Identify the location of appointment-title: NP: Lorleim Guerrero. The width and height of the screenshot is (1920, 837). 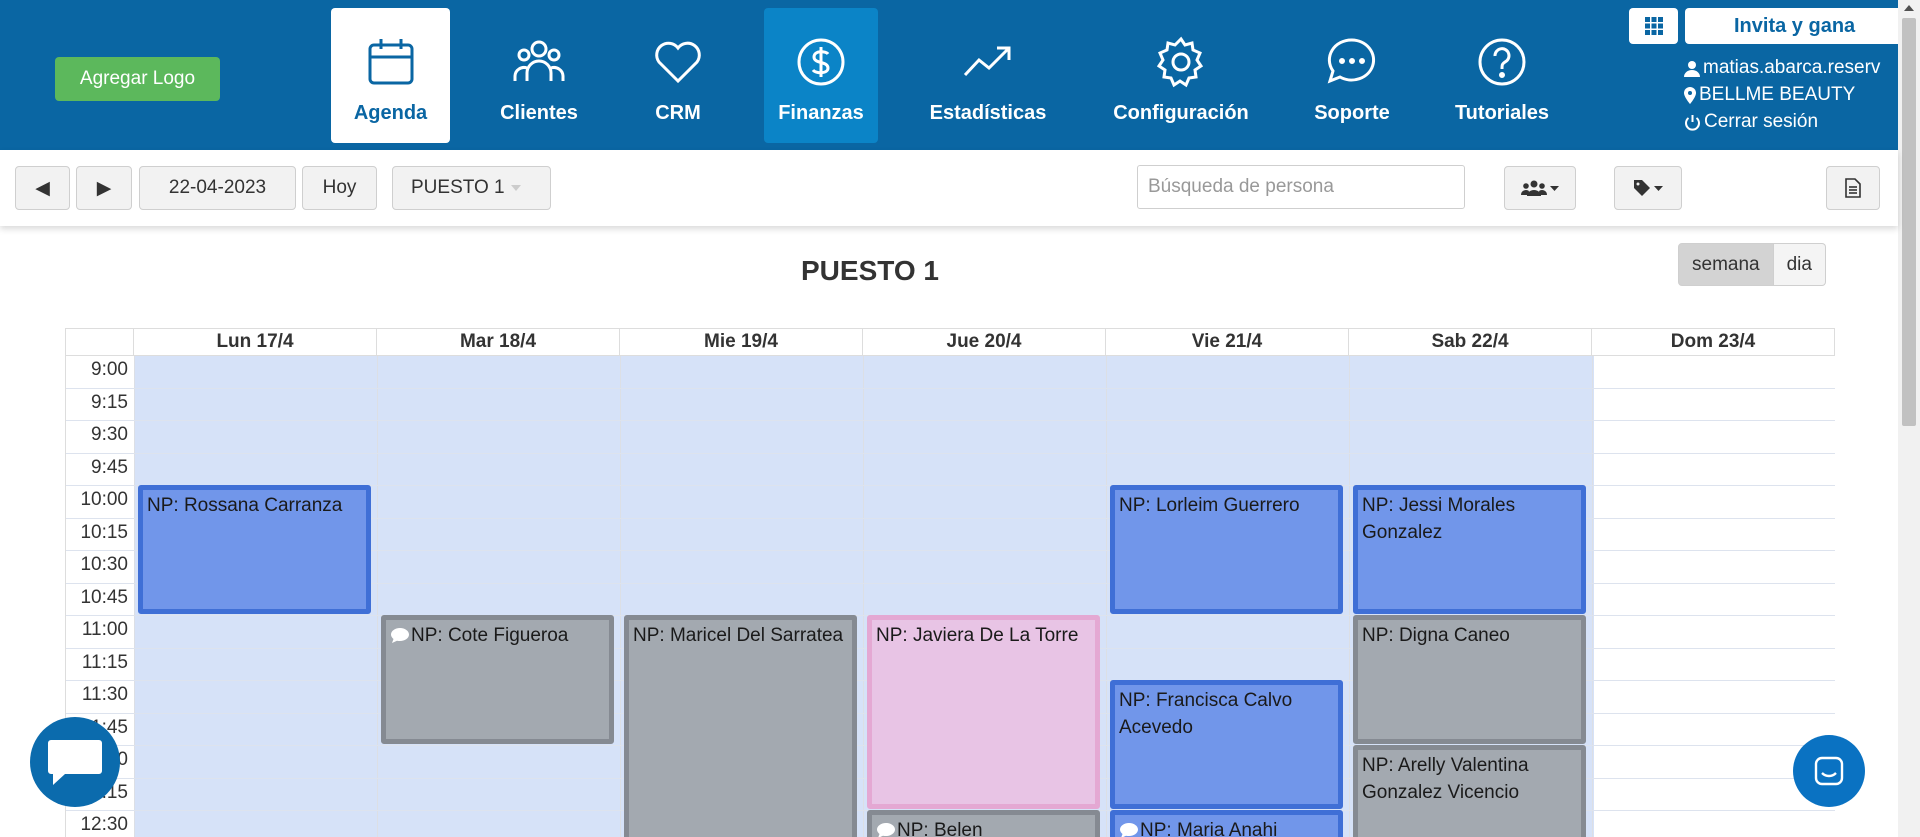
(1209, 505).